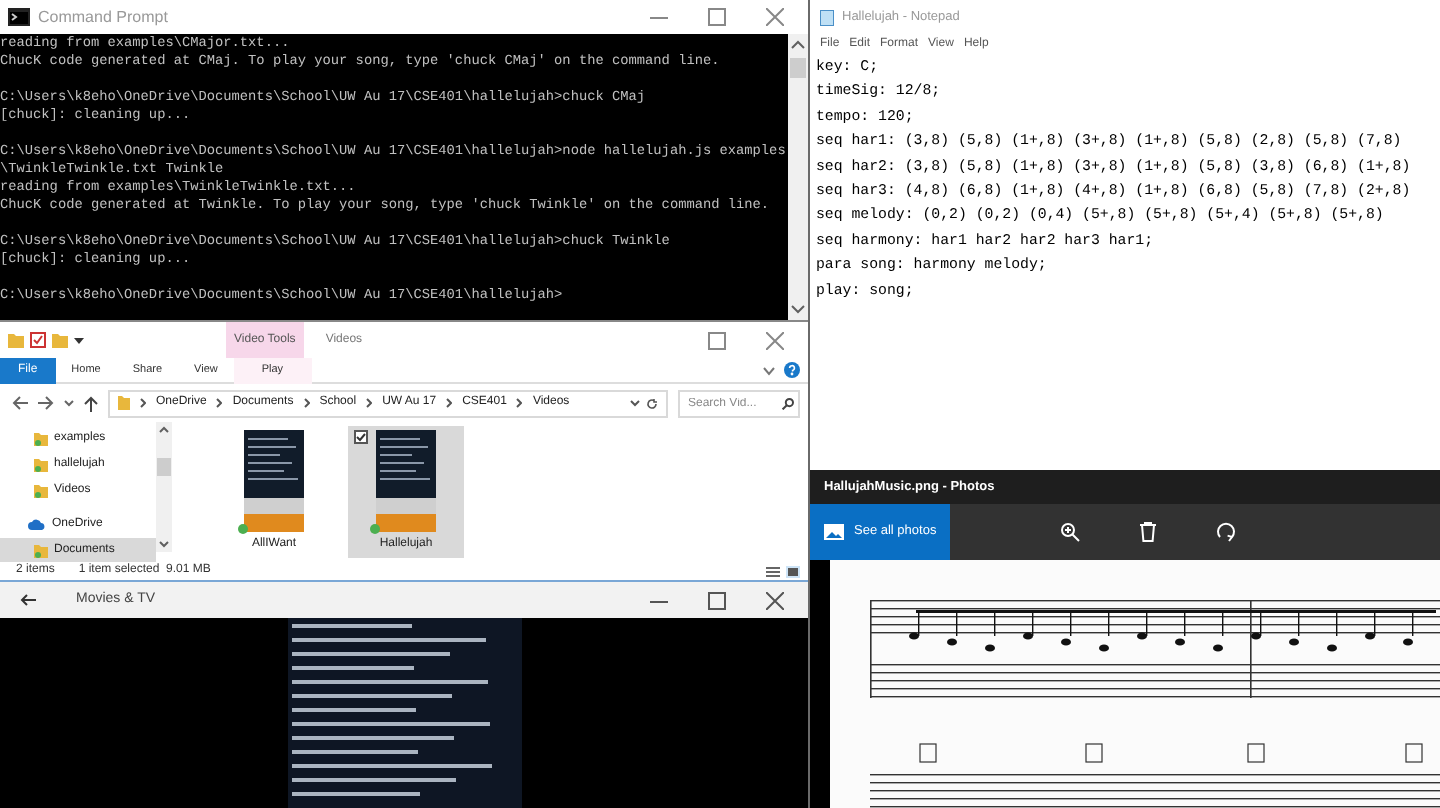  Describe the element at coordinates (46, 403) in the screenshot. I see `forward-icon` at that location.